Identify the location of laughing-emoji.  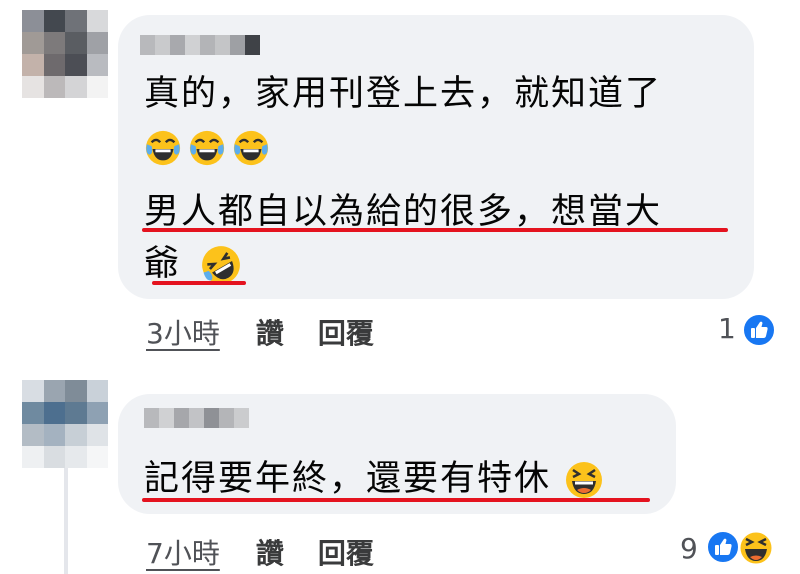
(584, 480).